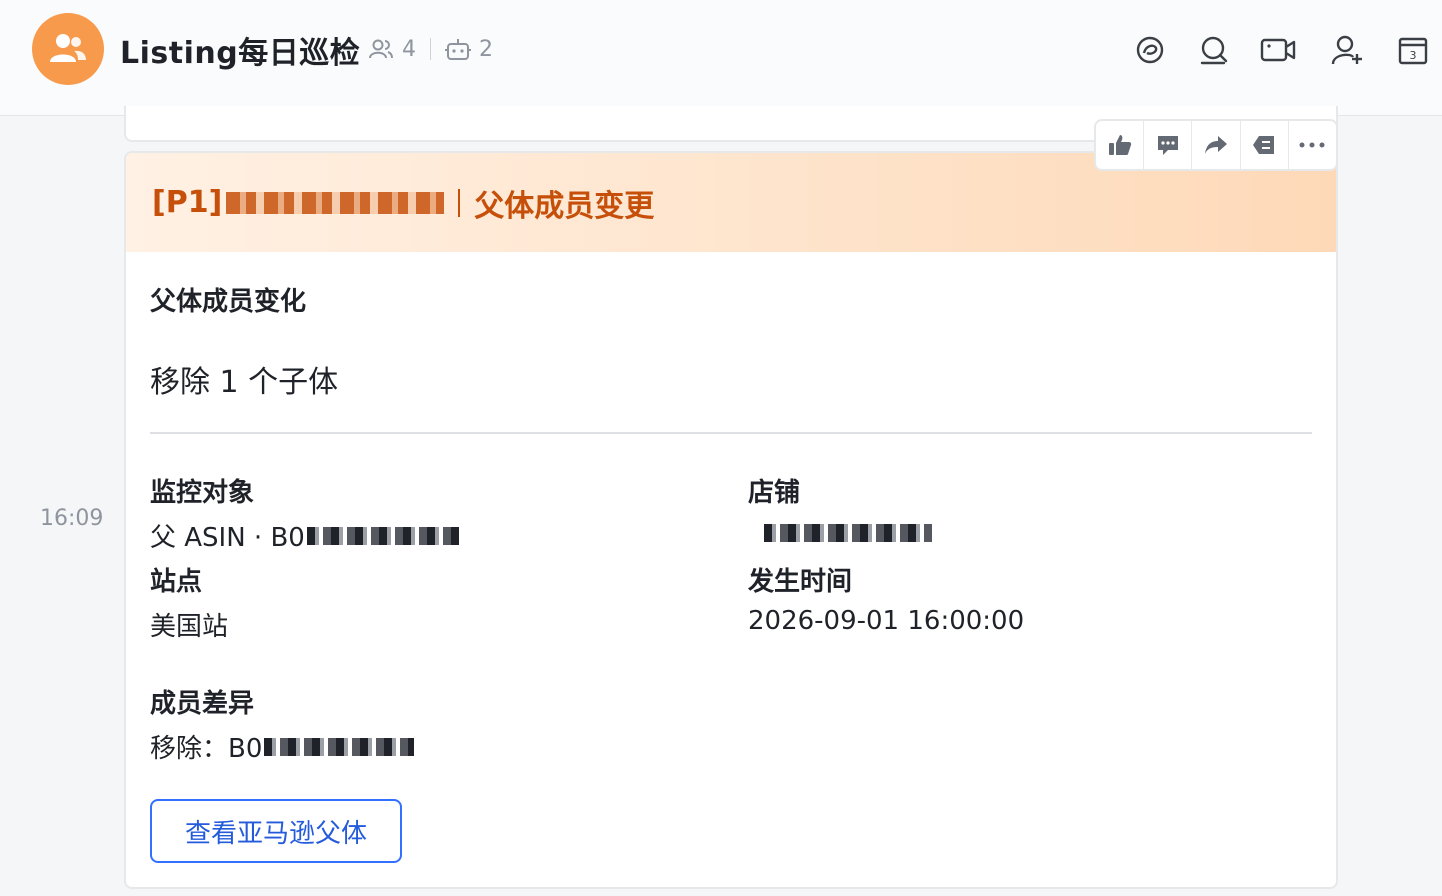 This screenshot has height=896, width=1442. What do you see at coordinates (228, 302) in the screenshot?
I see `change-section-title: 父体成员变化` at bounding box center [228, 302].